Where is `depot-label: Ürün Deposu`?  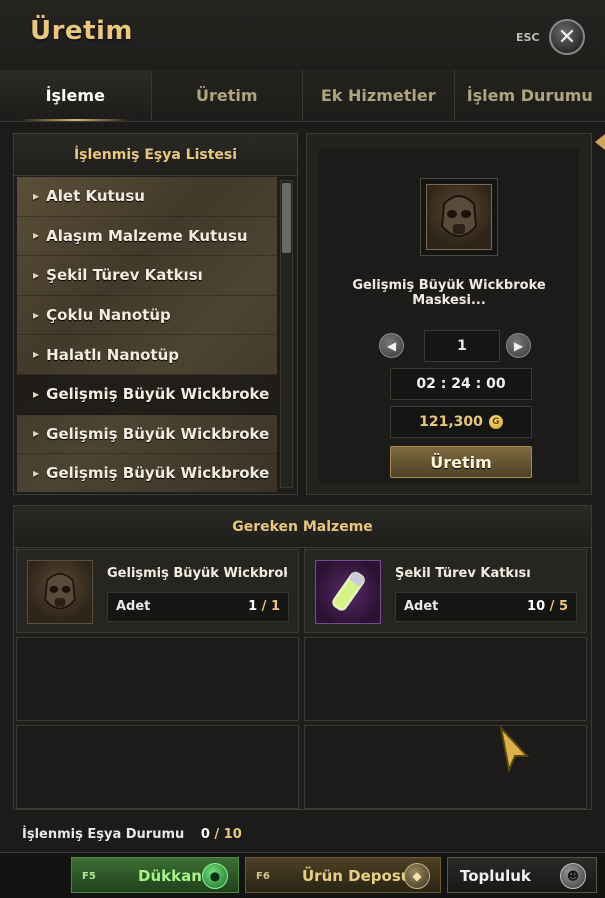
depot-label: Ürün Deposu is located at coordinates (357, 876).